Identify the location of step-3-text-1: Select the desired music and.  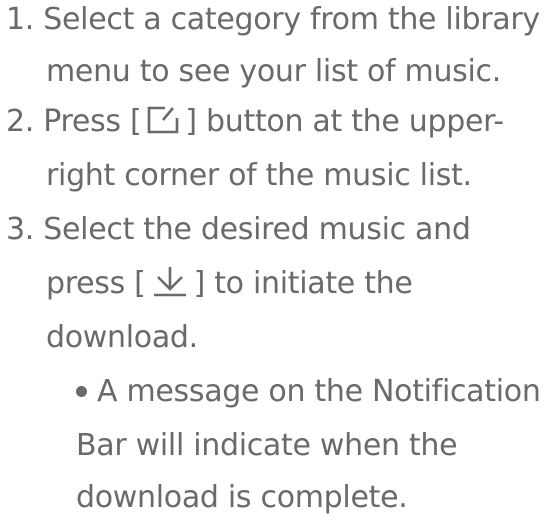
(257, 229).